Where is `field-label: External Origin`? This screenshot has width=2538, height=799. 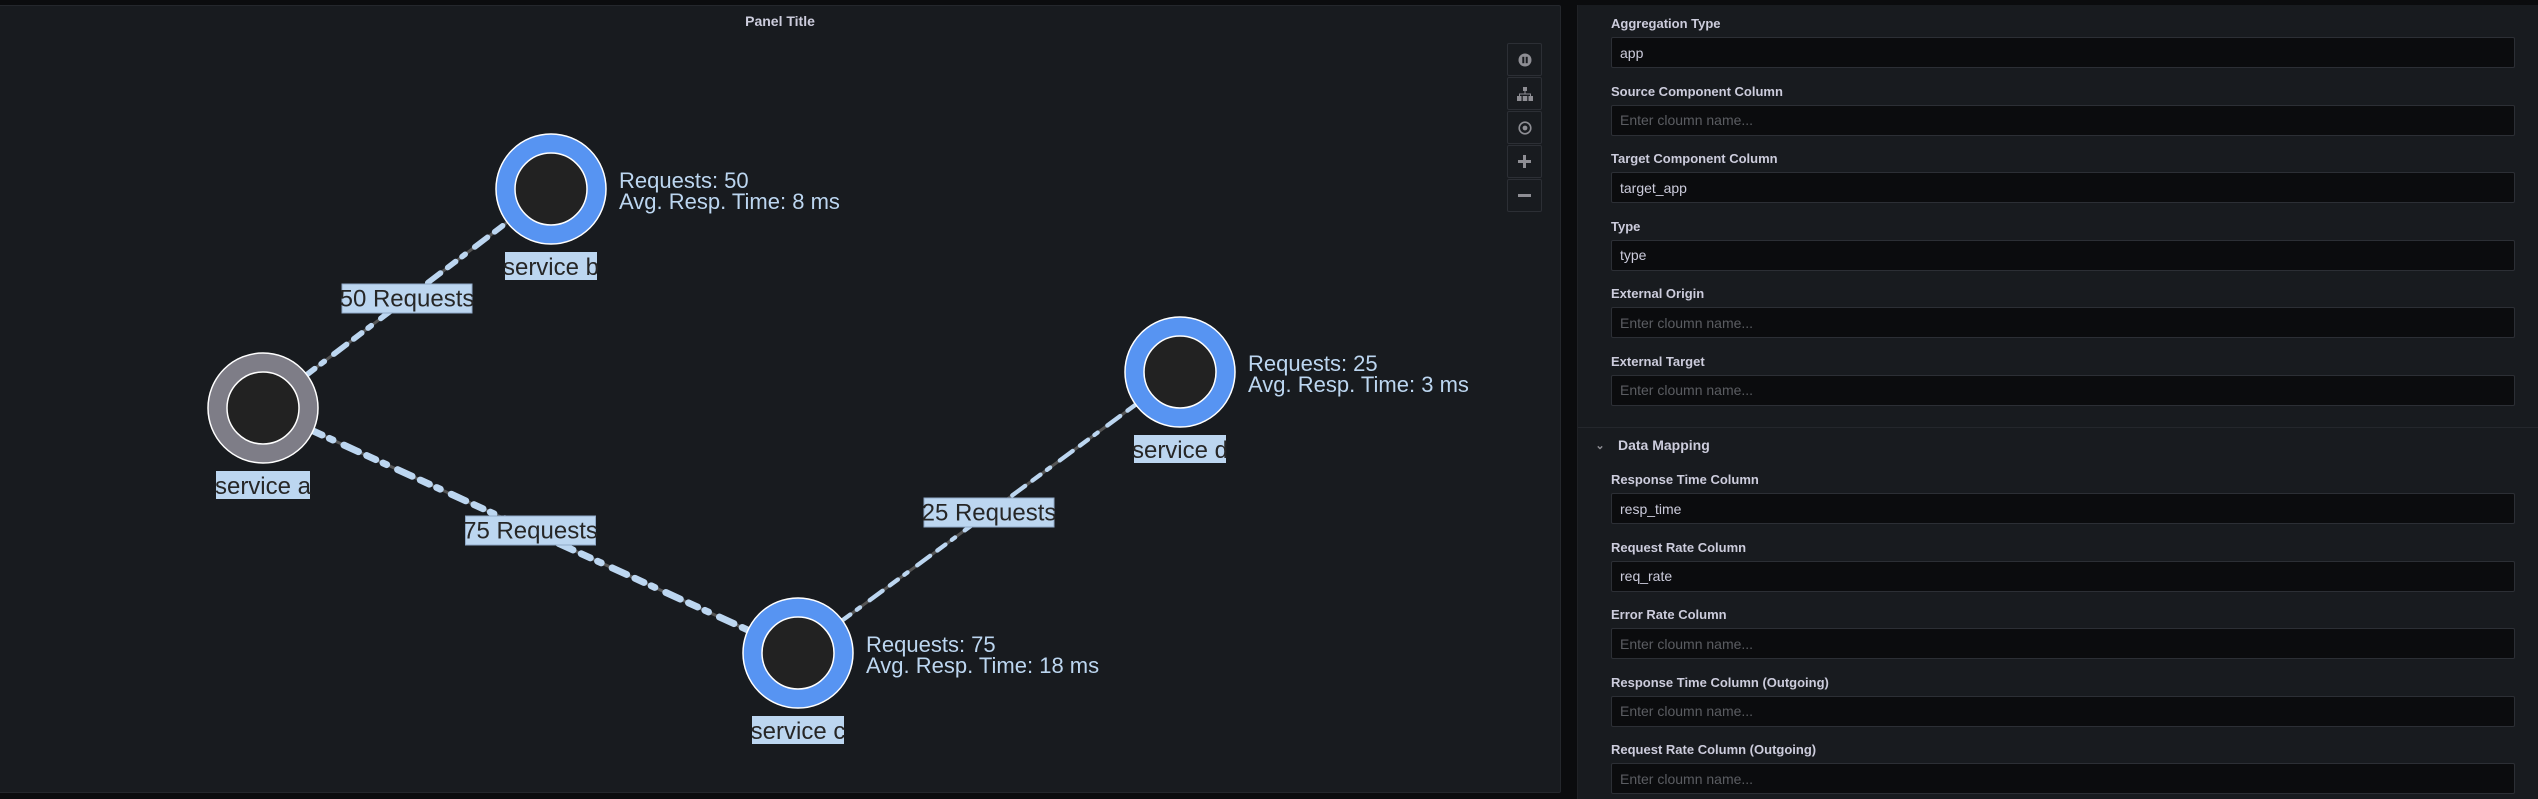 field-label: External Origin is located at coordinates (1658, 293).